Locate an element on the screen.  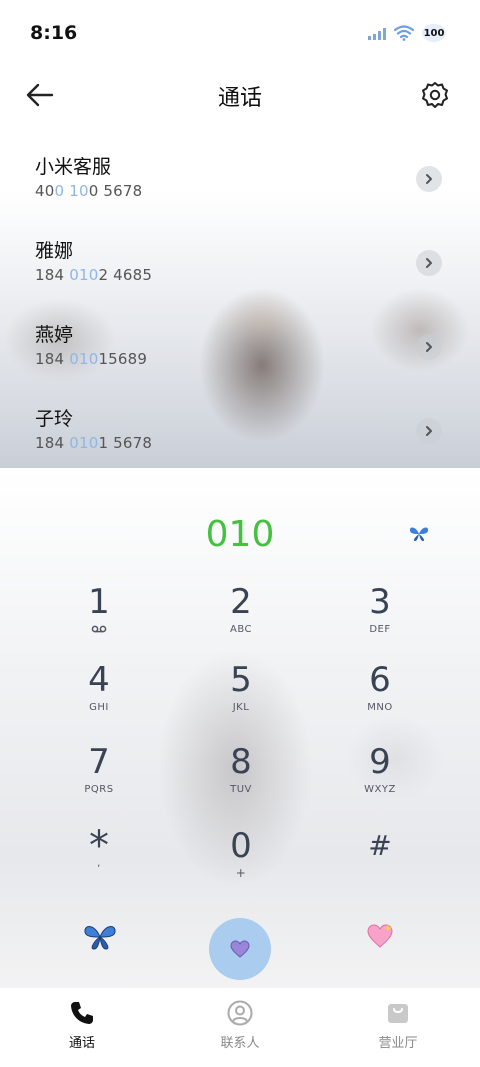
nav-label: 联系人 is located at coordinates (240, 1043).